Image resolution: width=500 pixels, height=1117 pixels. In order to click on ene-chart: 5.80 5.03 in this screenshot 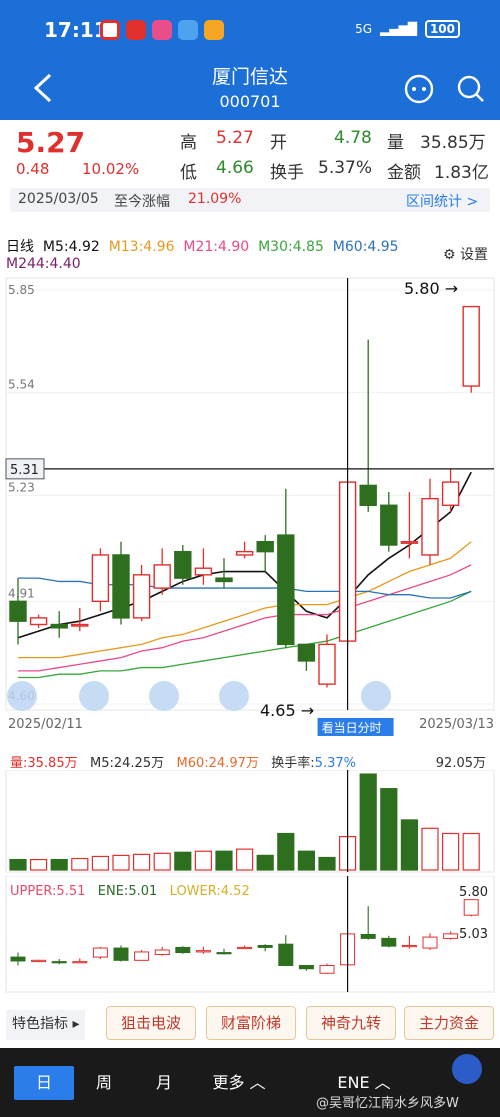, I will do `click(250, 936)`.